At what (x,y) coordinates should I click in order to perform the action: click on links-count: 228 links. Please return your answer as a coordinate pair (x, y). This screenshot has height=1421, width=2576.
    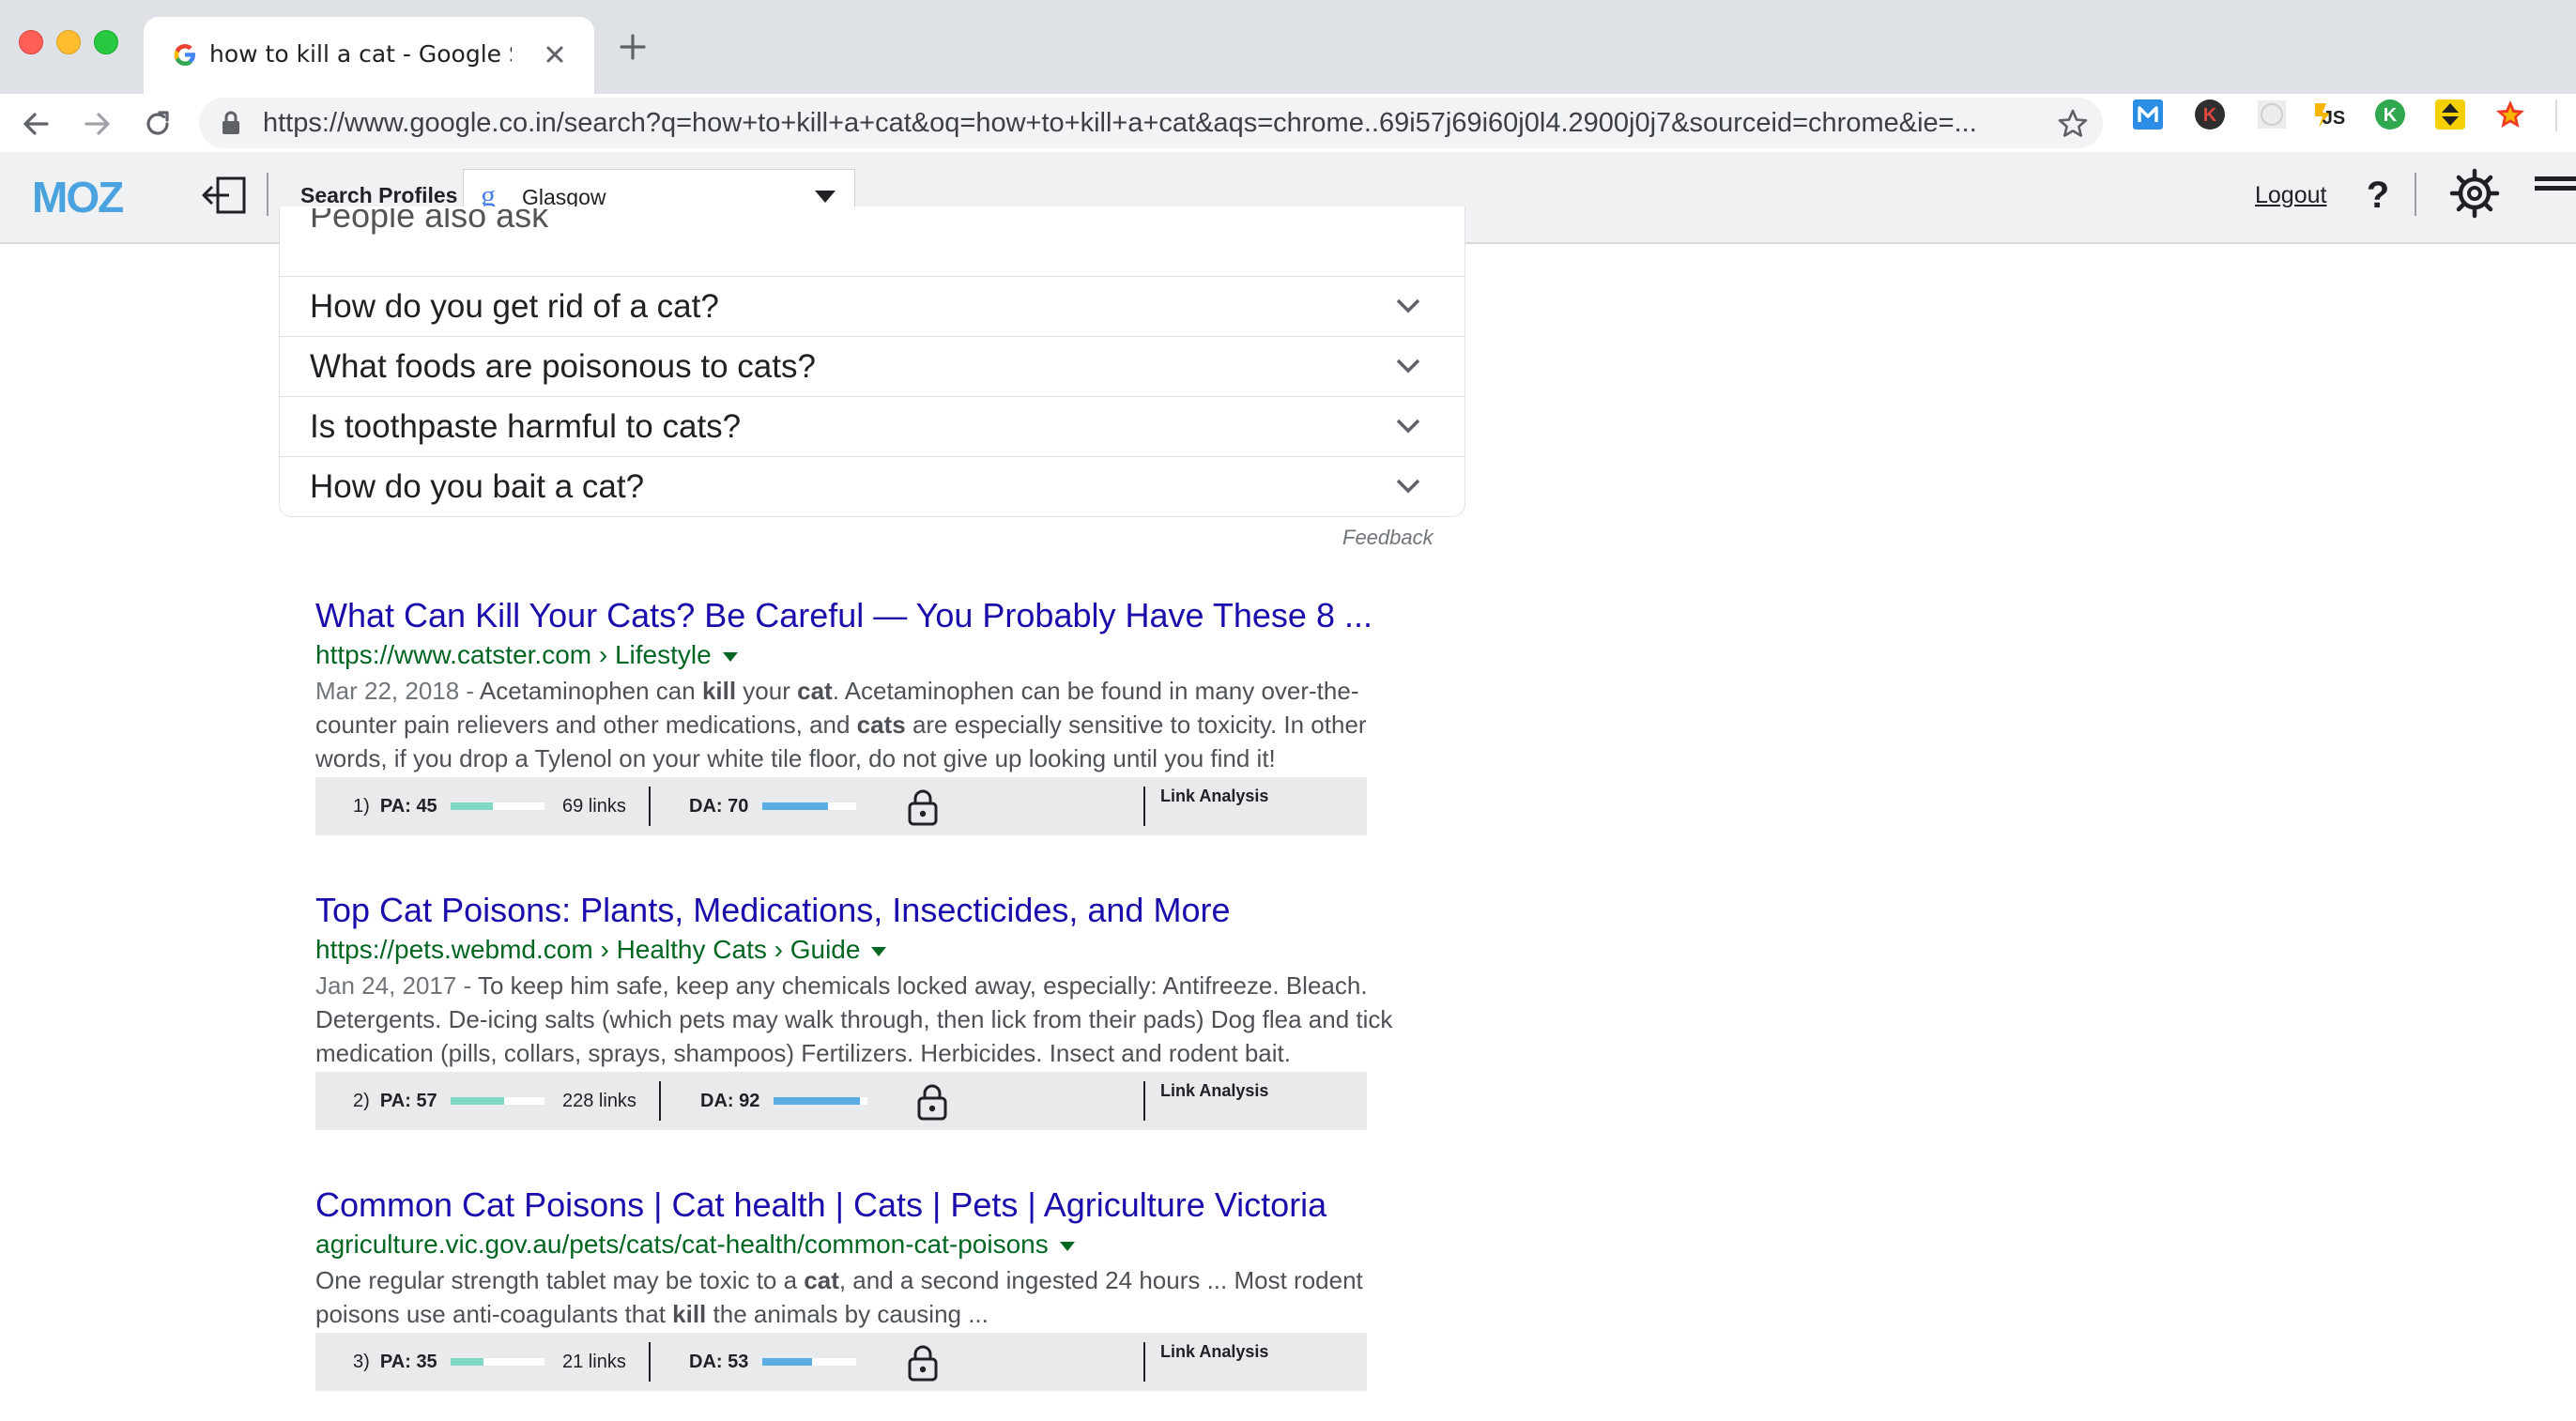
    Looking at the image, I should click on (599, 1101).